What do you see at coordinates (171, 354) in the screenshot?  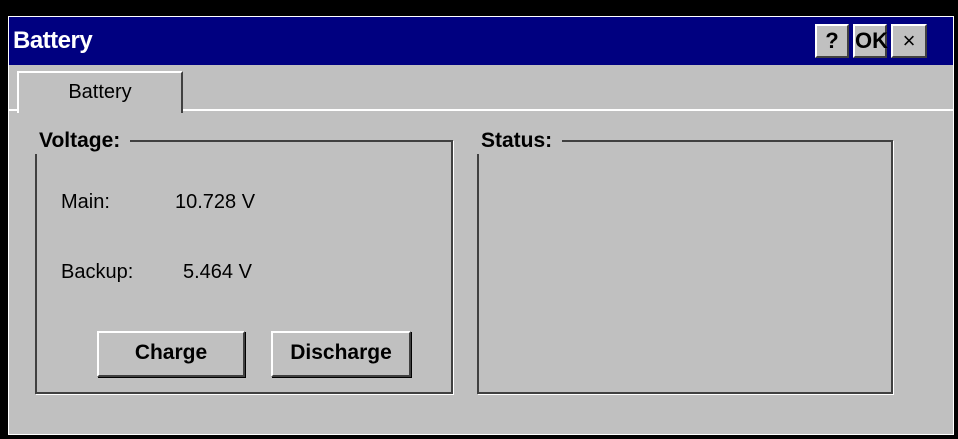 I see `charge-button: Charge` at bounding box center [171, 354].